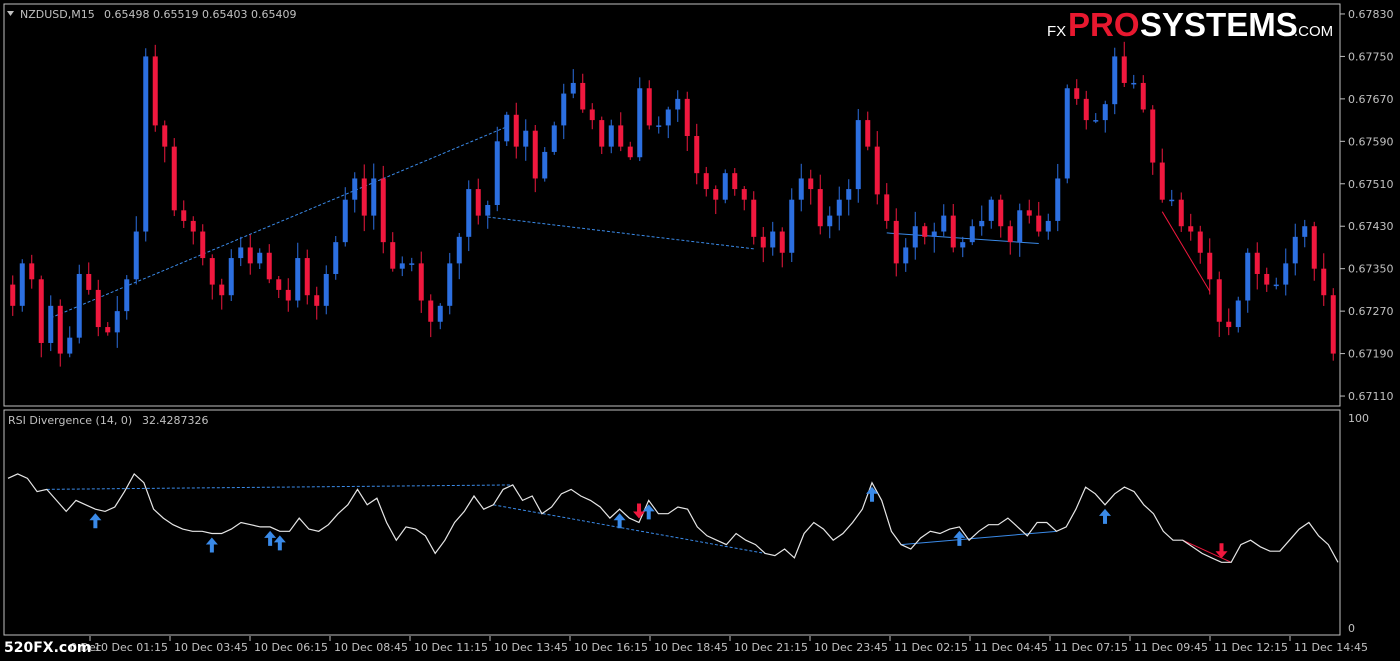 The width and height of the screenshot is (1400, 661). What do you see at coordinates (1351, 628) in the screenshot?
I see `indicator-level-bottom: 0` at bounding box center [1351, 628].